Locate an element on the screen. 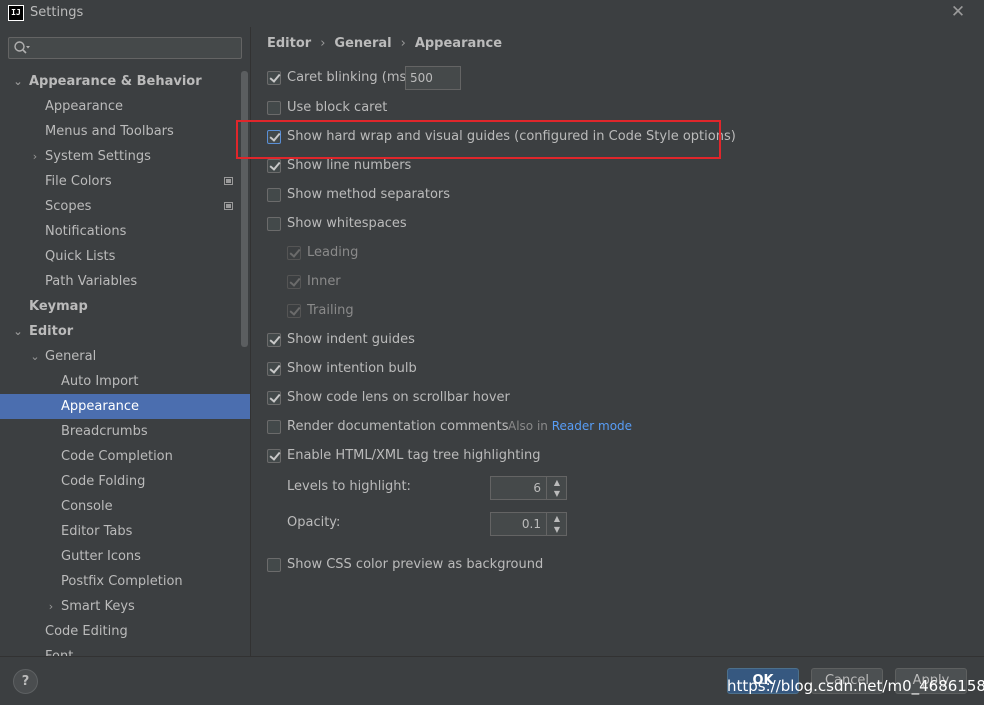 The image size is (984, 705). css-preview-checkbox is located at coordinates (274, 565).